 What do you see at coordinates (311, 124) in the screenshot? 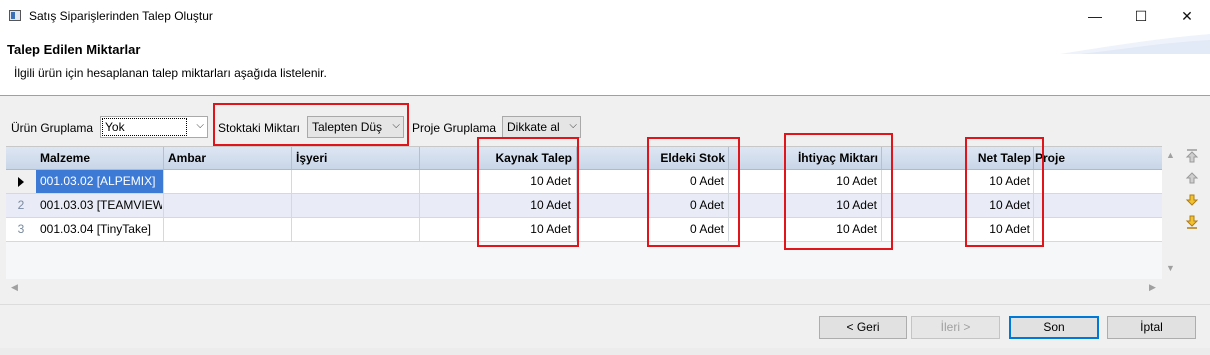
I see `highlight-stoktaki-miktari` at bounding box center [311, 124].